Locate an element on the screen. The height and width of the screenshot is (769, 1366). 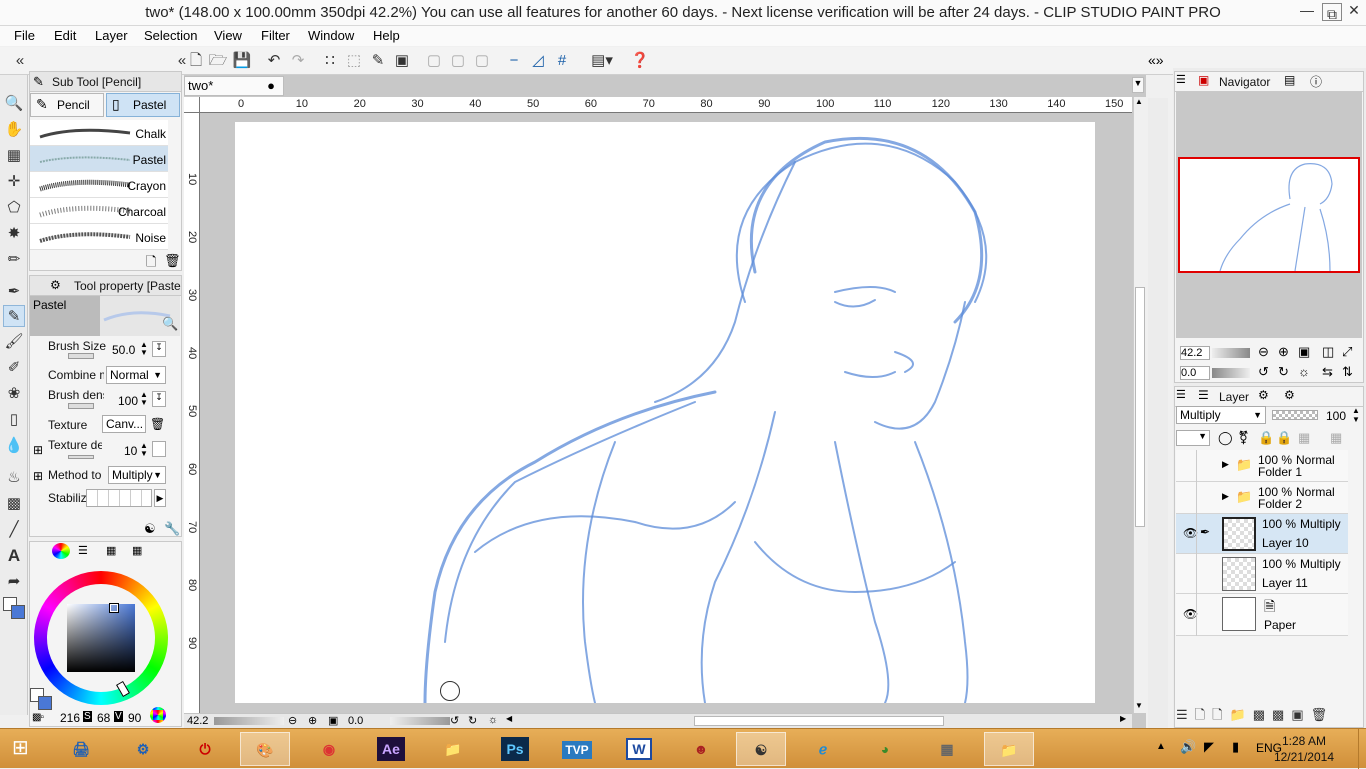
taskbar-app-0: 🖨 is located at coordinates (81, 749).